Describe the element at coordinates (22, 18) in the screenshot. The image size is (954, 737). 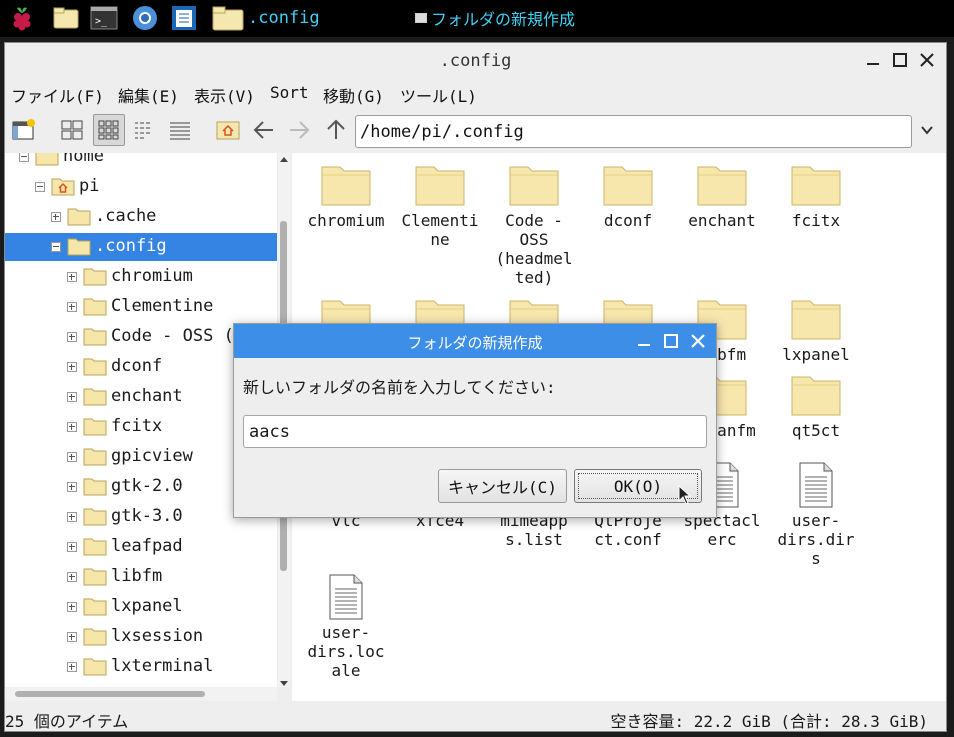
I see `raspberry-menu-icon` at that location.